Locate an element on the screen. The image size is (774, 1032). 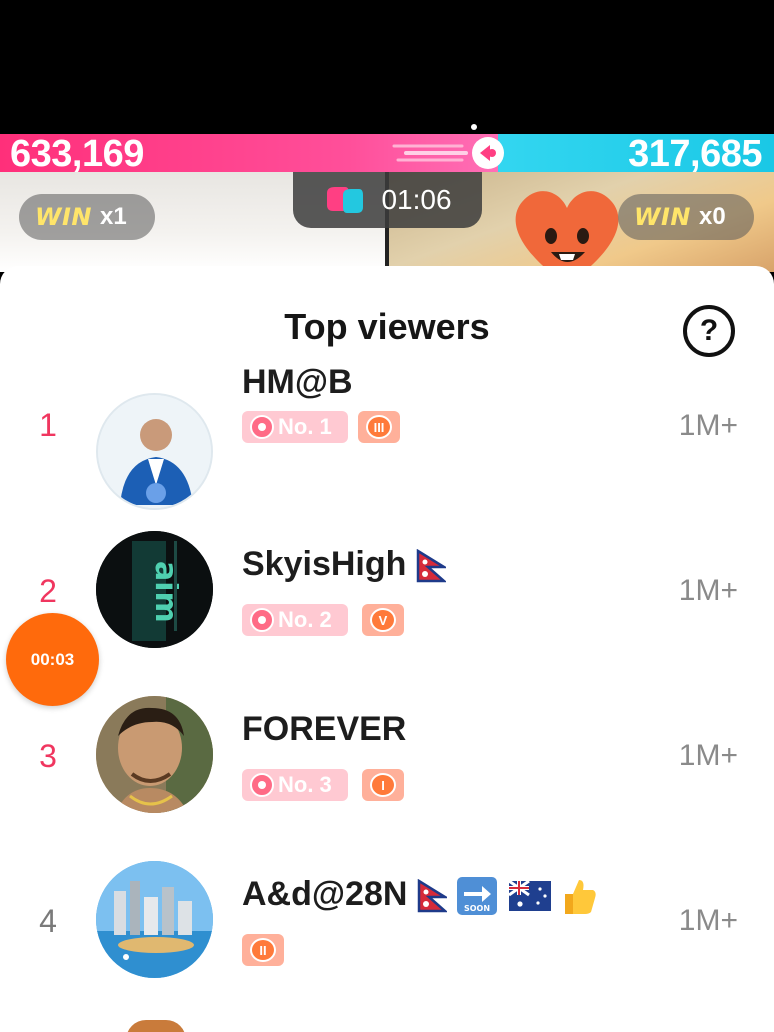
avatar: aim is located at coordinates (154, 589).